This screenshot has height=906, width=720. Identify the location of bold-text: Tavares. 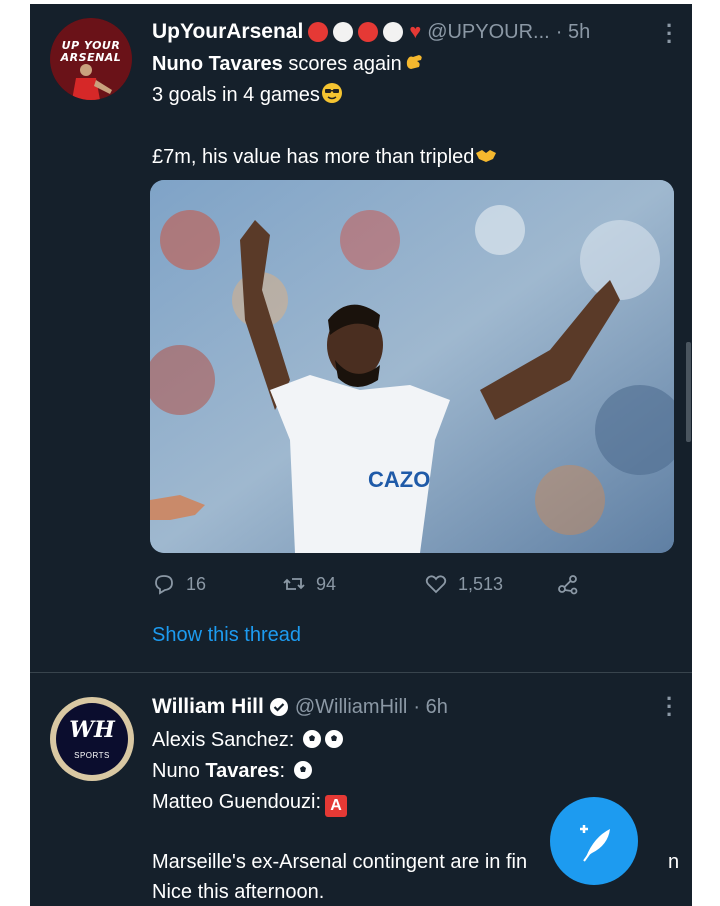
(242, 771).